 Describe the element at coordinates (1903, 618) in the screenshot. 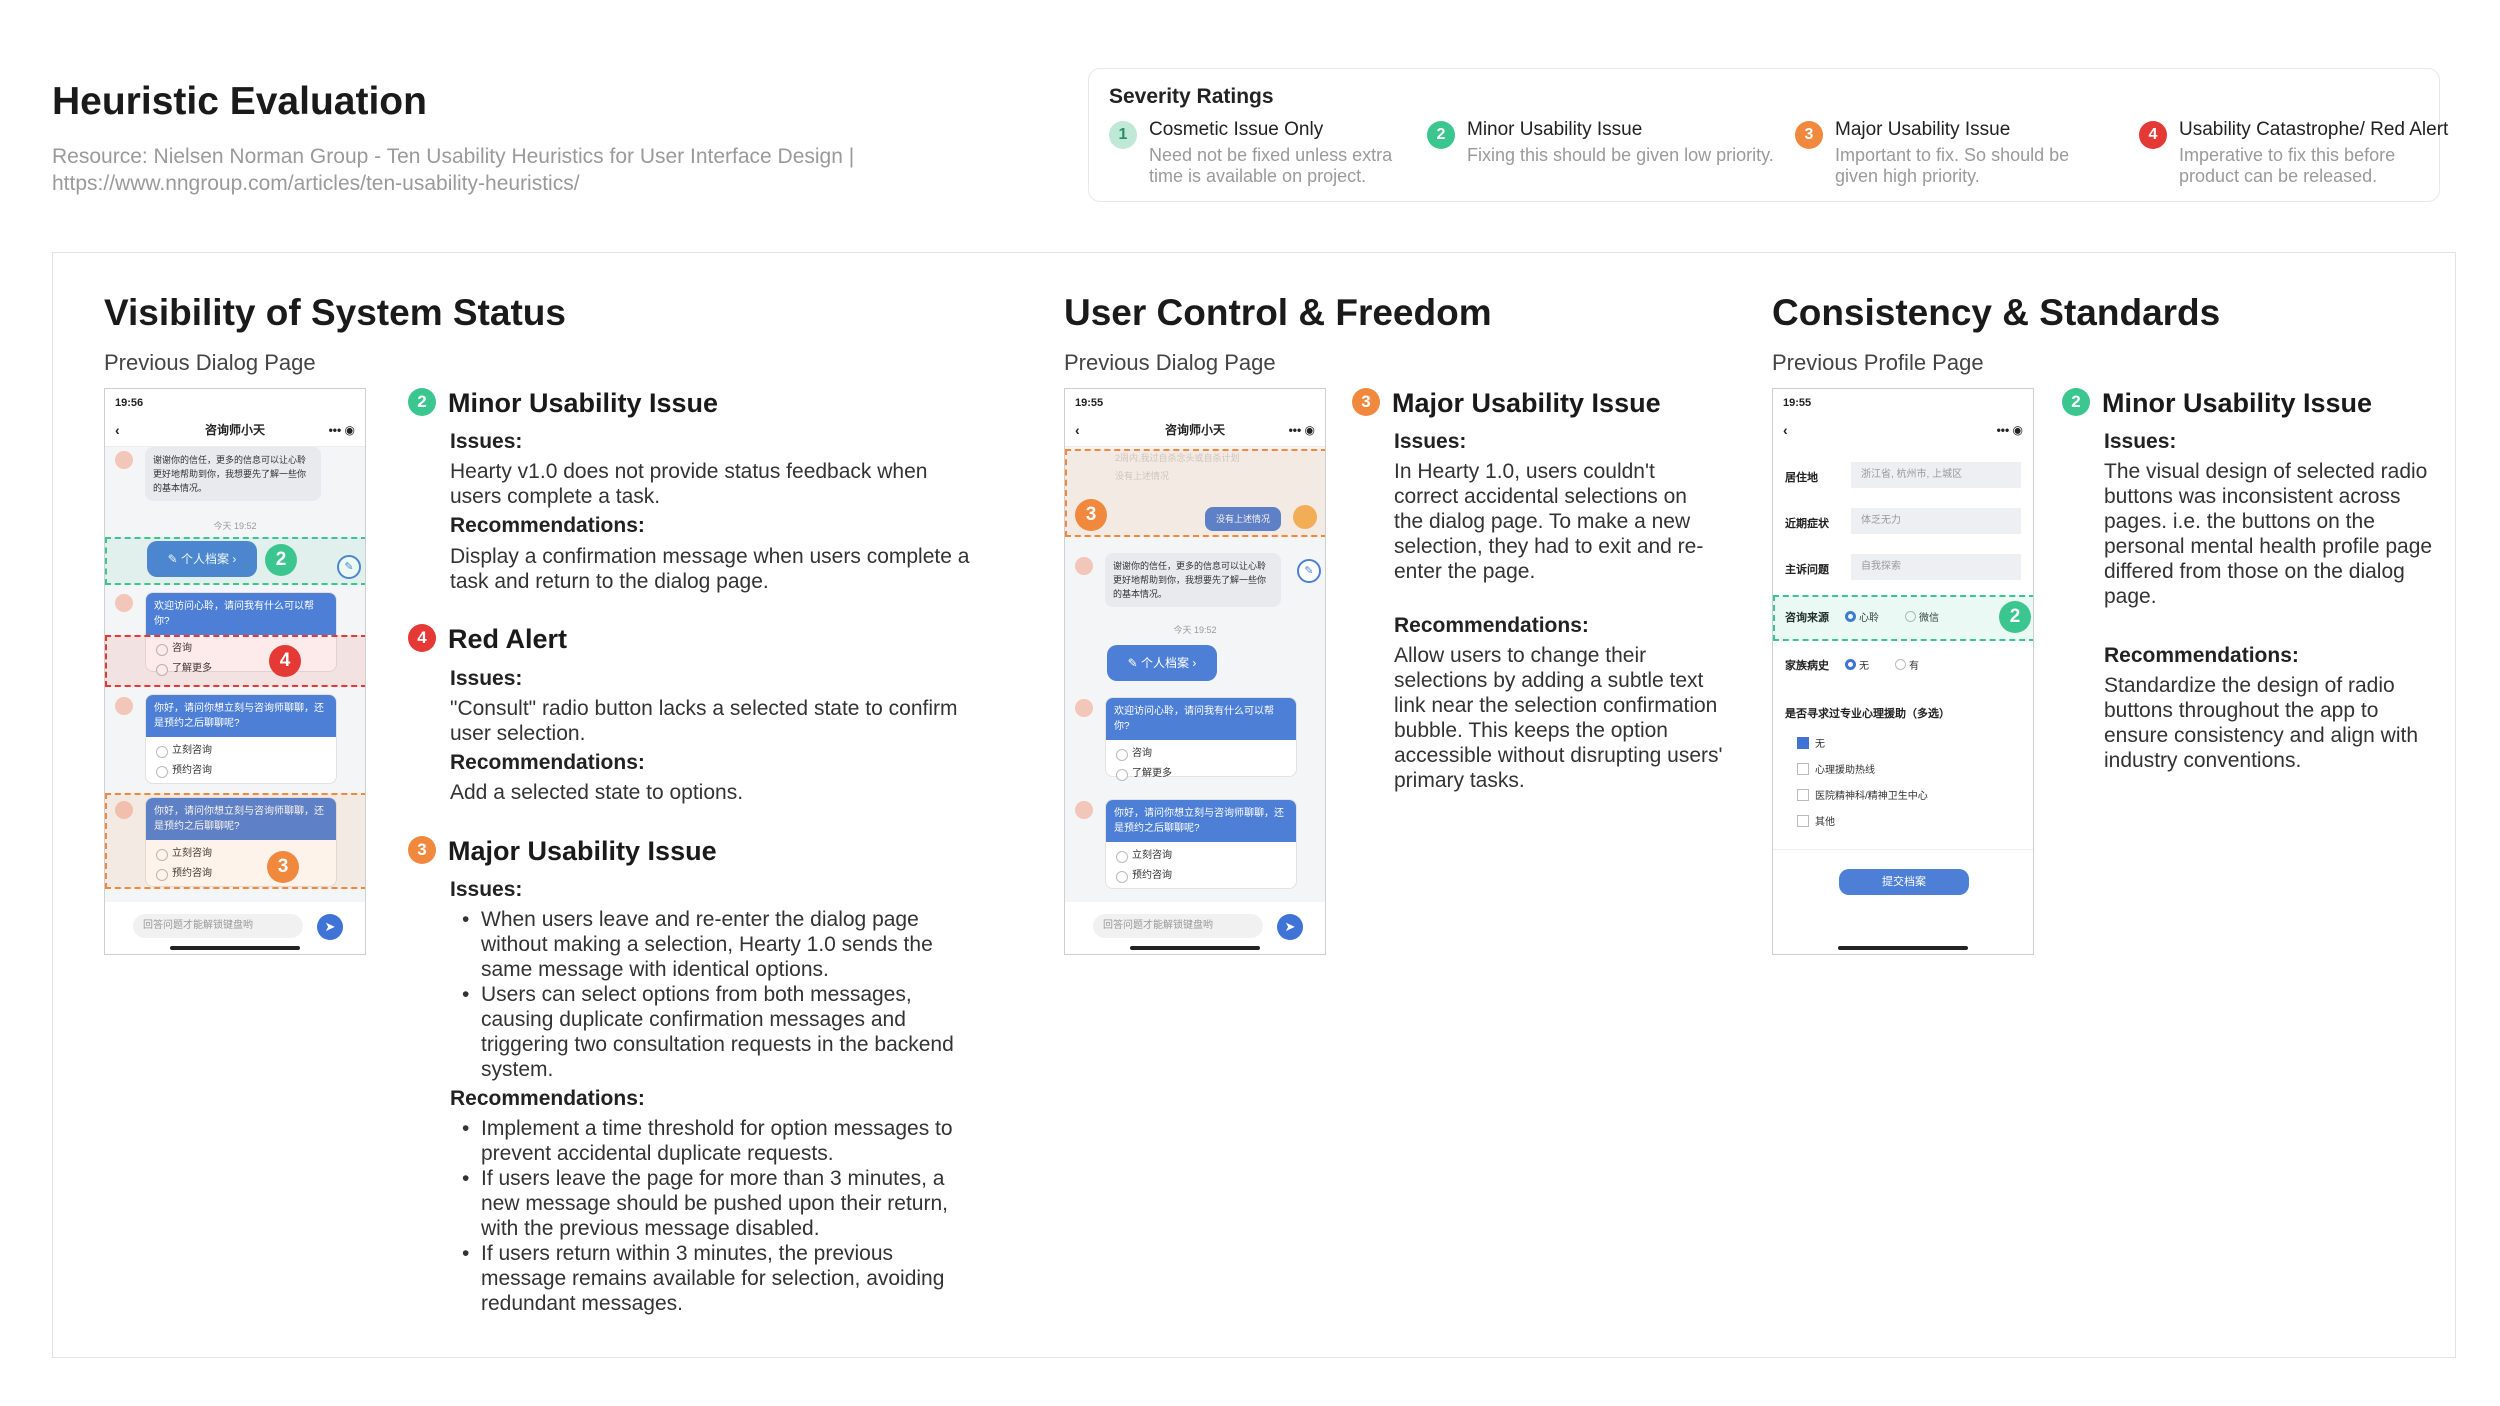

I see `highlight-minor-issue` at that location.